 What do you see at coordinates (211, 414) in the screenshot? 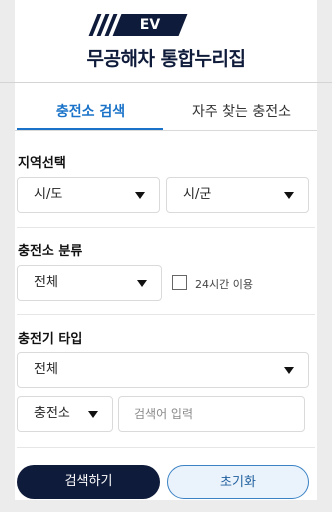
I see `search-input: 검색어 입력` at bounding box center [211, 414].